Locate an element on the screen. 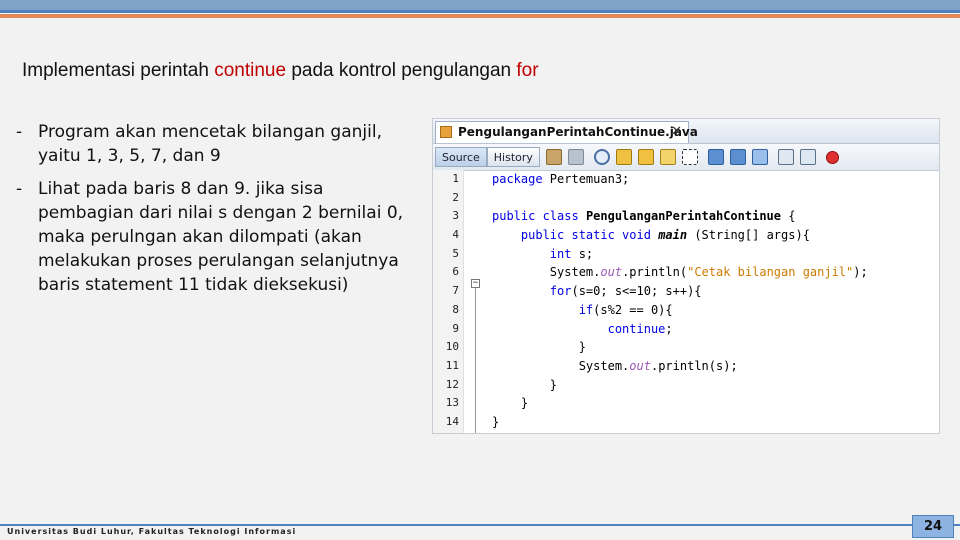 Image resolution: width=960 pixels, height=540 pixels. code-line: 10 } is located at coordinates (686, 347).